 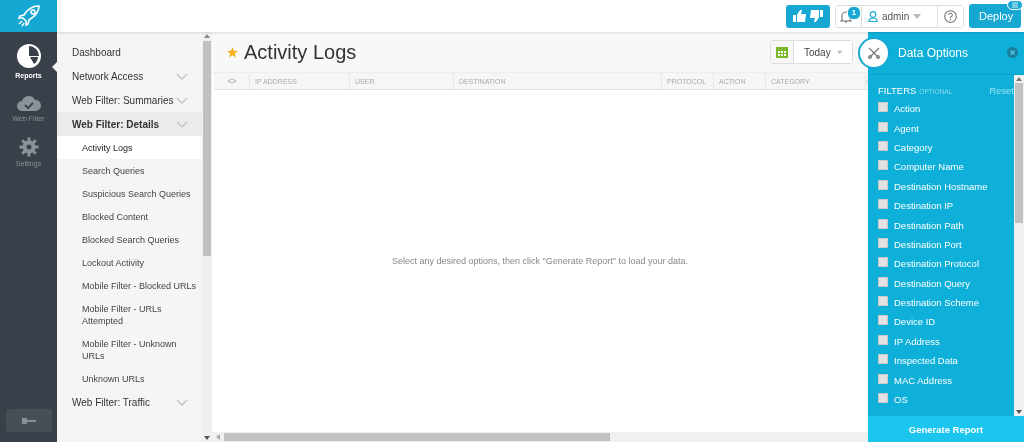 What do you see at coordinates (906, 128) in the screenshot?
I see `filter-label: Agent` at bounding box center [906, 128].